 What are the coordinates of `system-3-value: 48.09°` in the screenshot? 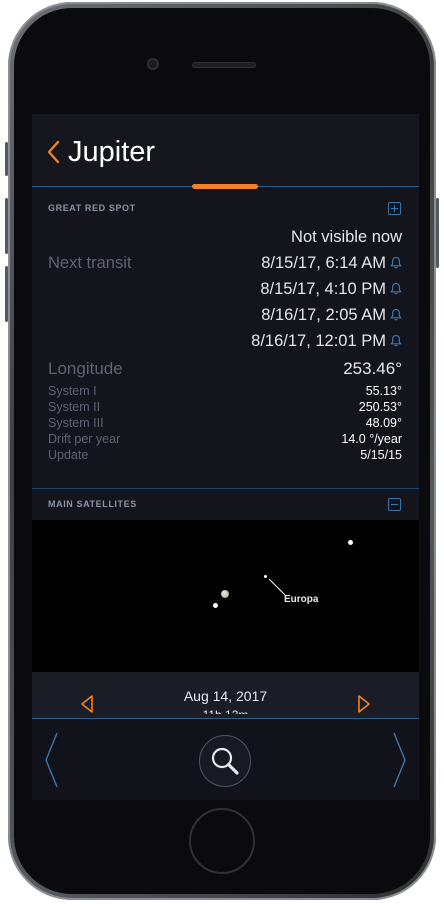 It's located at (383, 423).